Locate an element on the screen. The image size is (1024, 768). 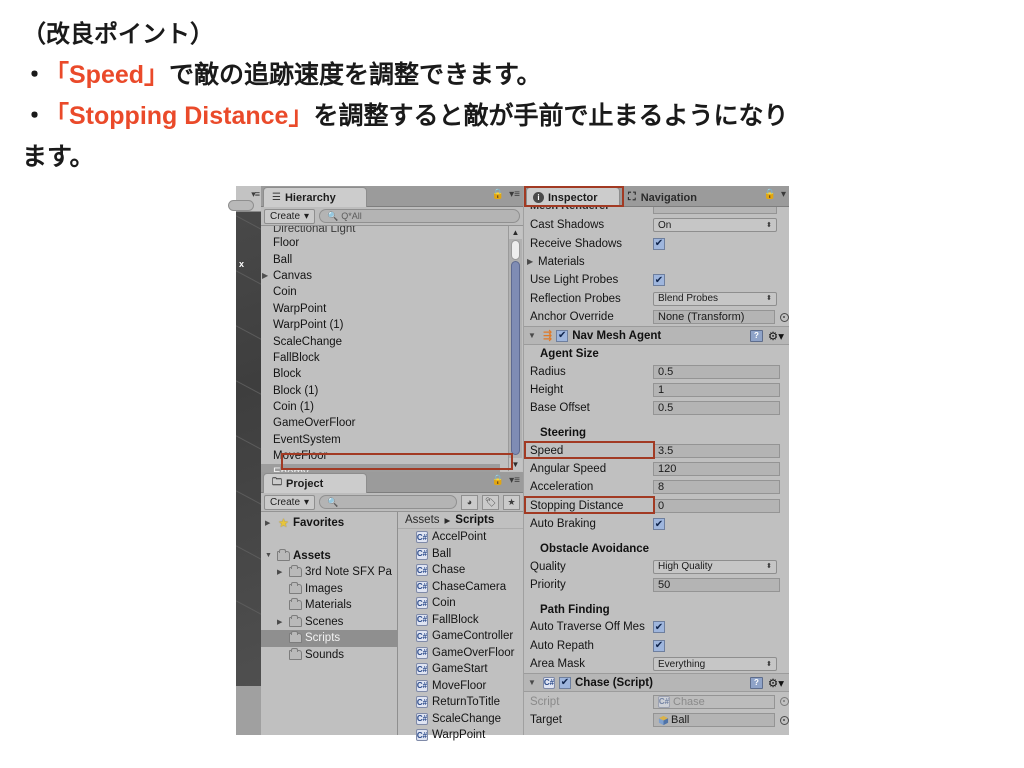
receive-shadows-row: Receive Shadows ✔ is located at coordinates (656, 243).